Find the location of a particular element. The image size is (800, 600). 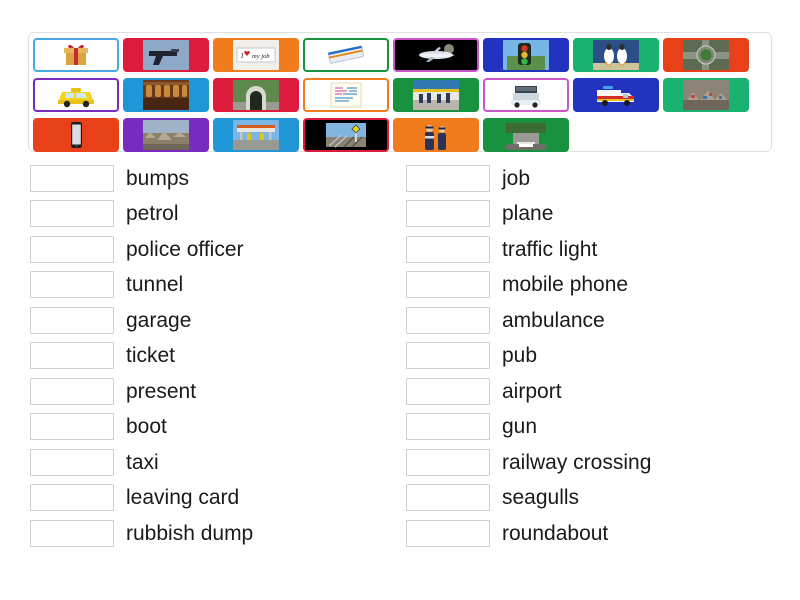

rubbish-dump-image is located at coordinates (706, 95).